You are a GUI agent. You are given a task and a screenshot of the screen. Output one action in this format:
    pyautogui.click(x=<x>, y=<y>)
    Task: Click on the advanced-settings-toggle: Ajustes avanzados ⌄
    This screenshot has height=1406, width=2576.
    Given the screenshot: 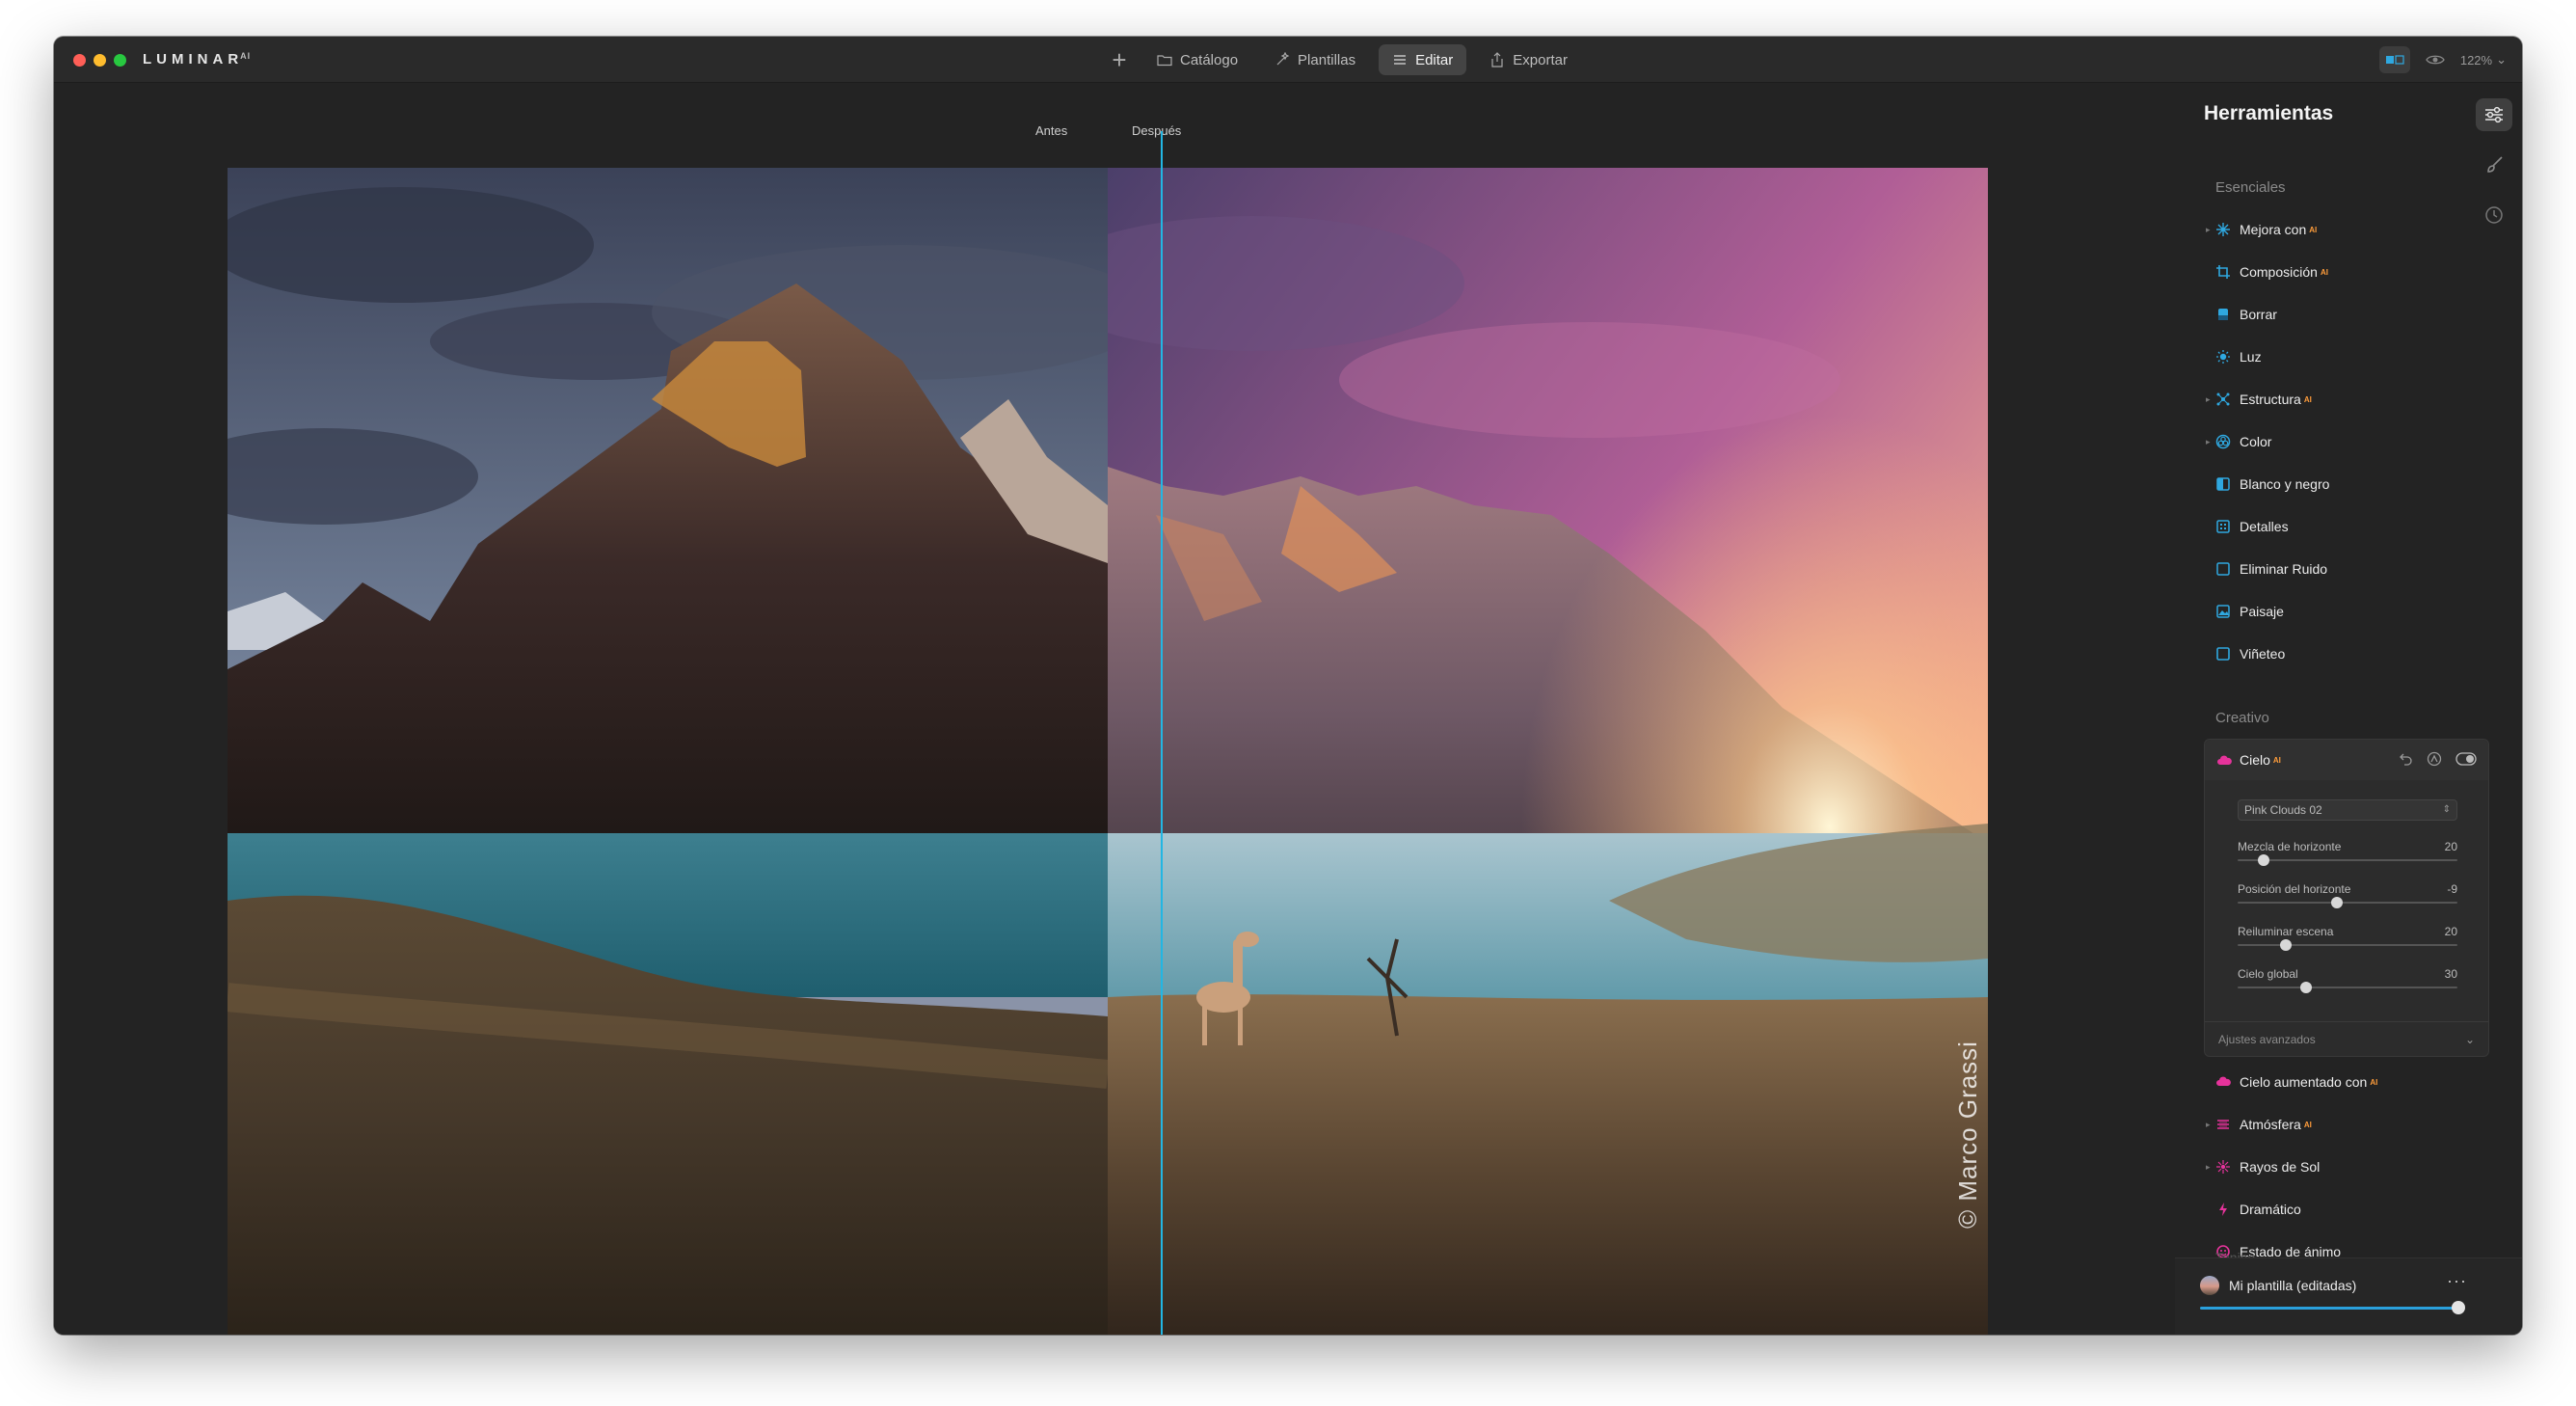 What is the action you would take?
    pyautogui.click(x=2347, y=1038)
    